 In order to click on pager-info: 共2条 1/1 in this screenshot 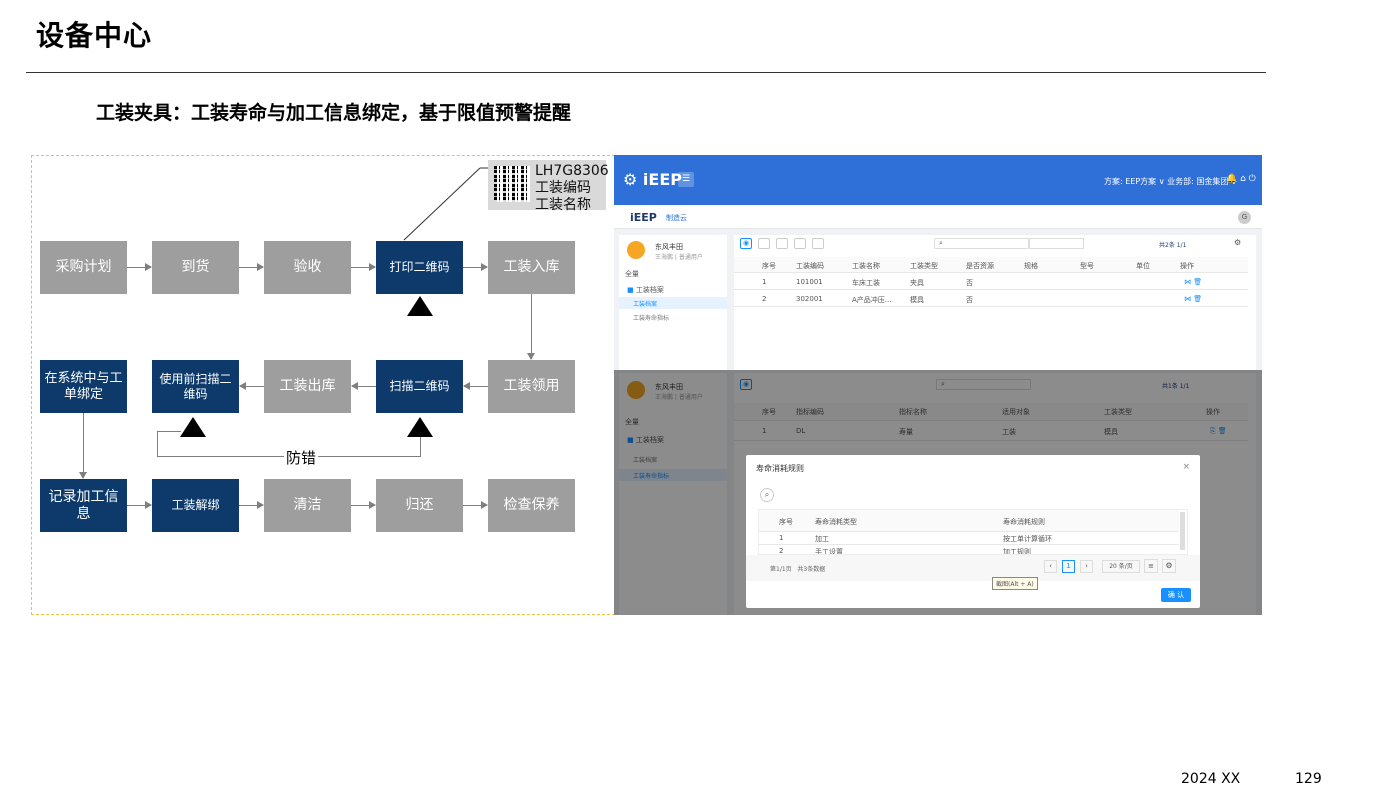, I will do `click(1173, 245)`.